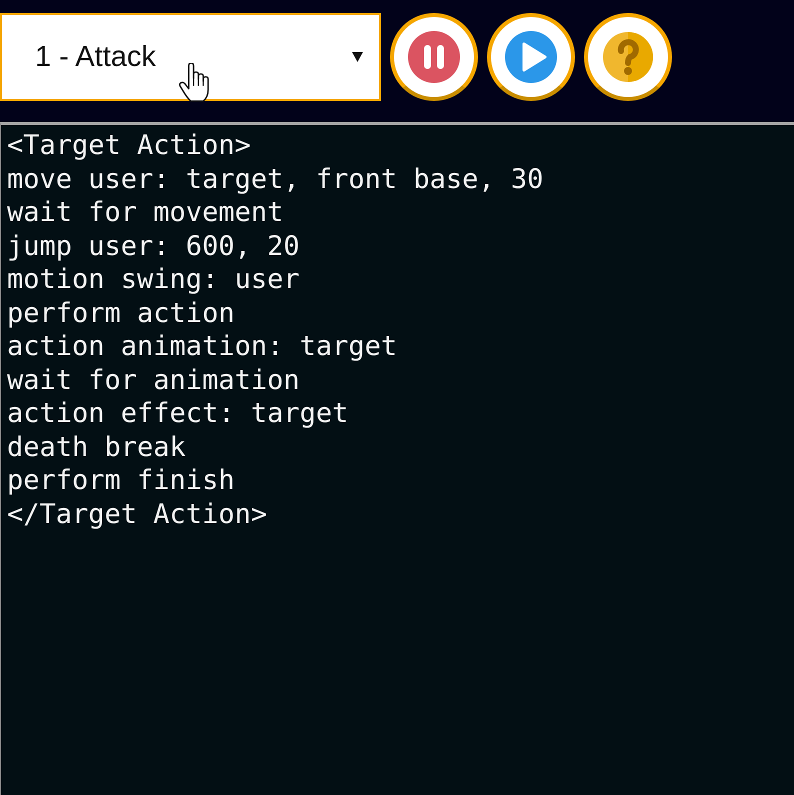 This screenshot has width=794, height=795. What do you see at coordinates (202, 347) in the screenshot?
I see `code-line: action animation: target` at bounding box center [202, 347].